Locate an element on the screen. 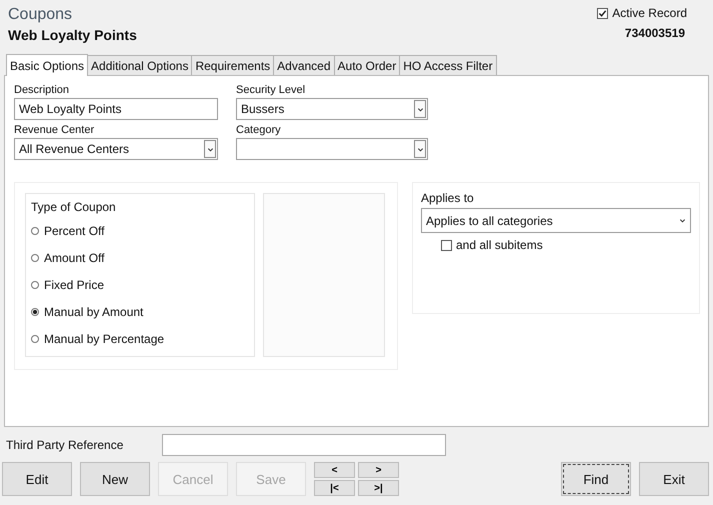  field-label: Category is located at coordinates (259, 130).